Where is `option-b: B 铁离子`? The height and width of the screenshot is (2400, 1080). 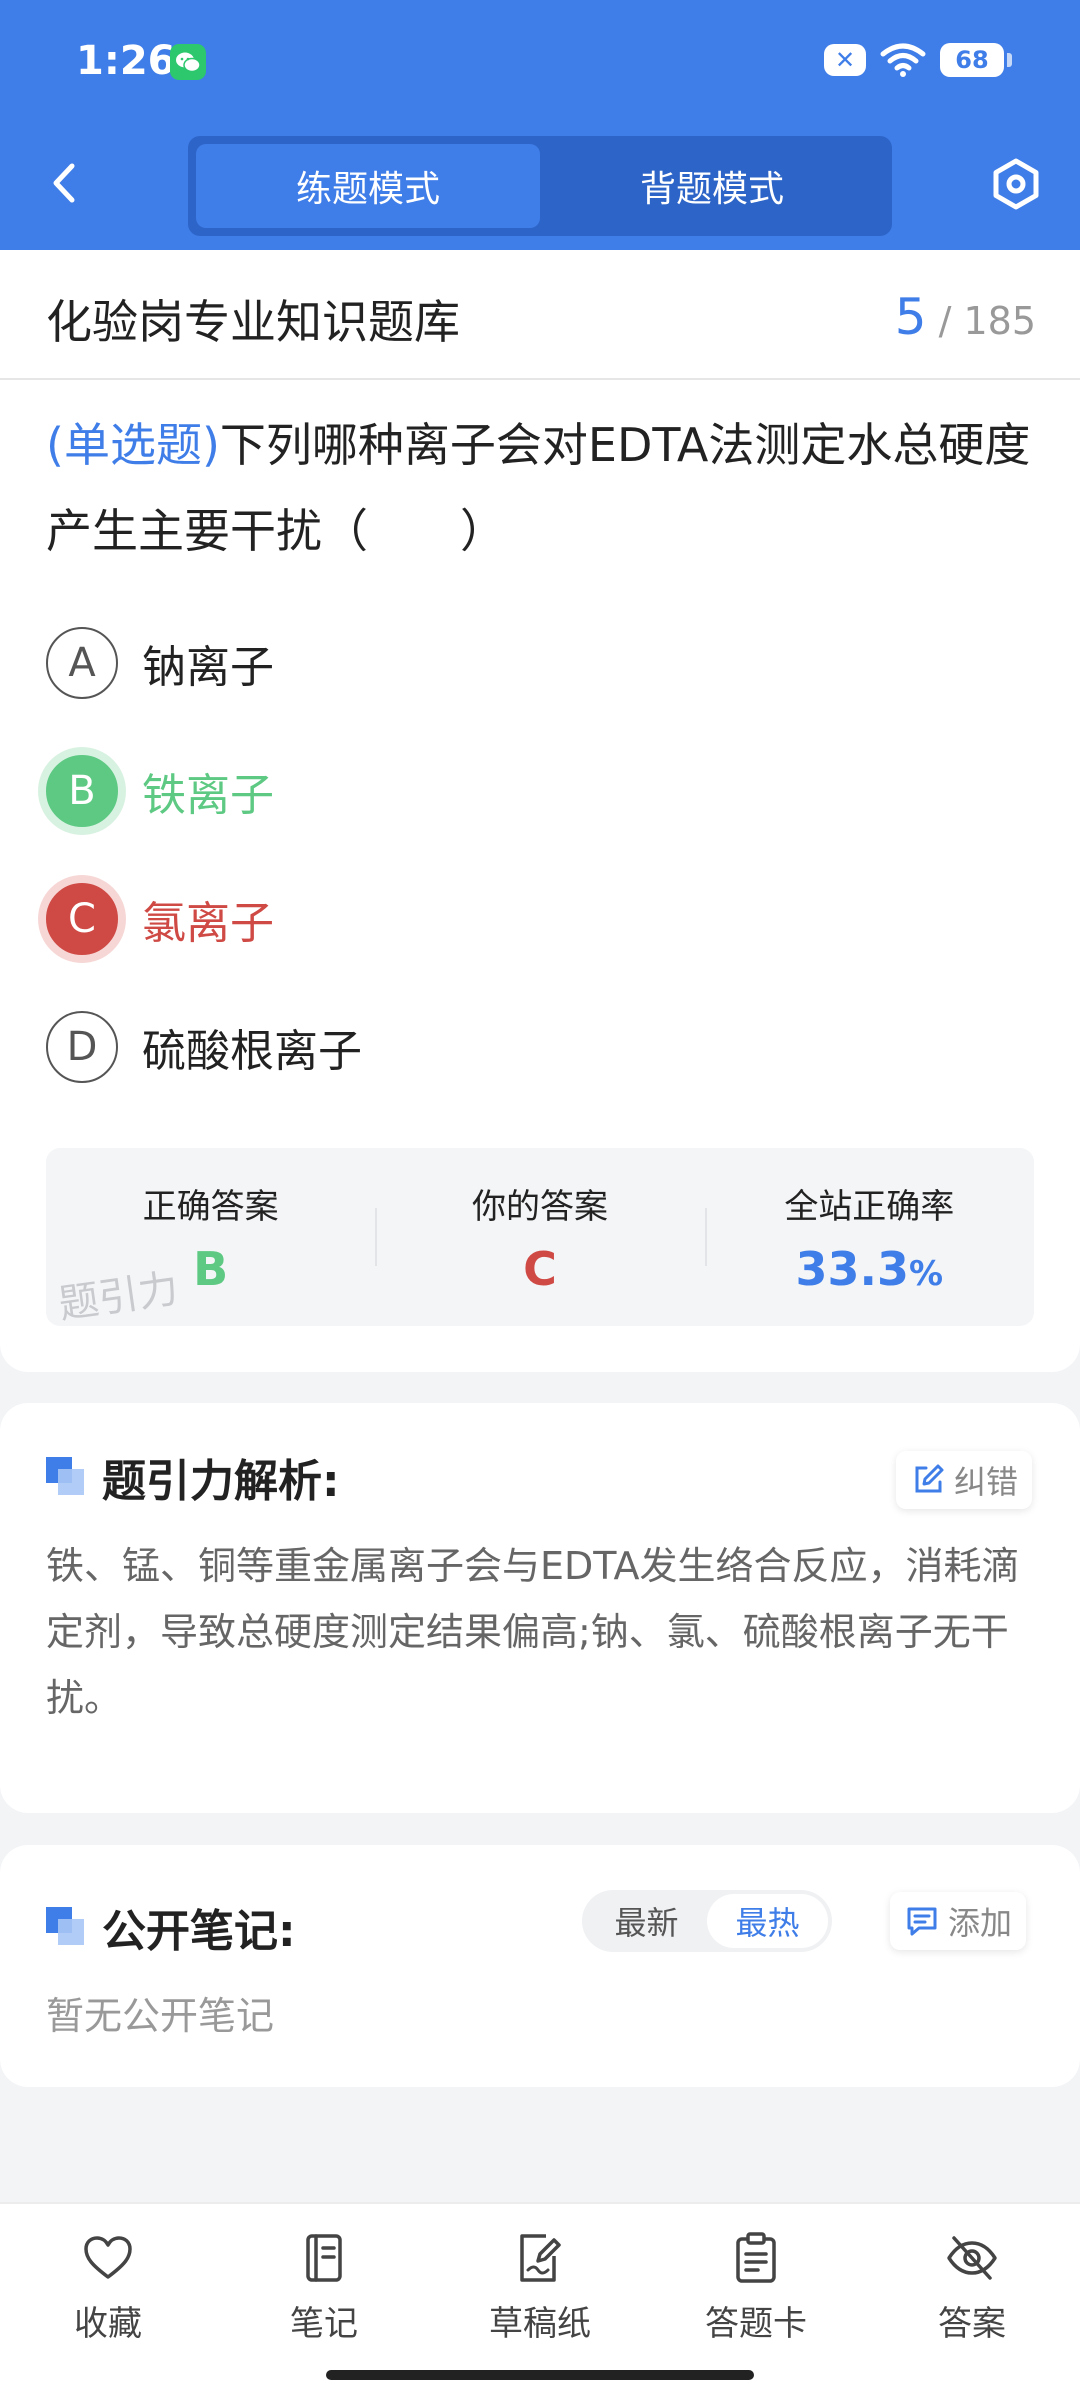
option-b: B 铁离子 is located at coordinates (160, 791).